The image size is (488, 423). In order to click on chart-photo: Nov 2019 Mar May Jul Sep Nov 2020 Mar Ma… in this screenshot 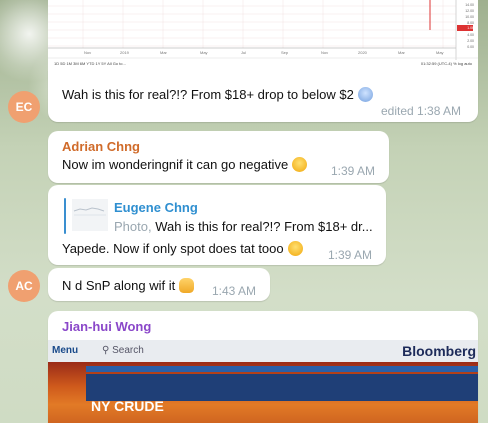, I will do `click(263, 35)`.